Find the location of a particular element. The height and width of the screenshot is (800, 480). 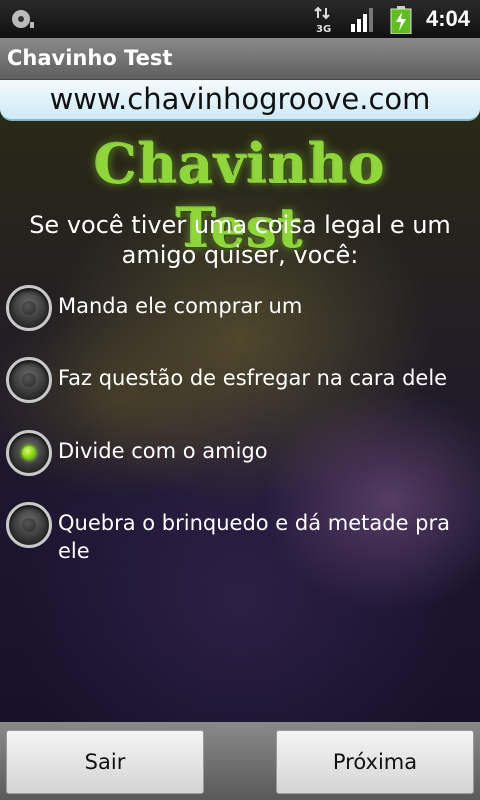

svg-text: 3G is located at coordinates (323, 29).